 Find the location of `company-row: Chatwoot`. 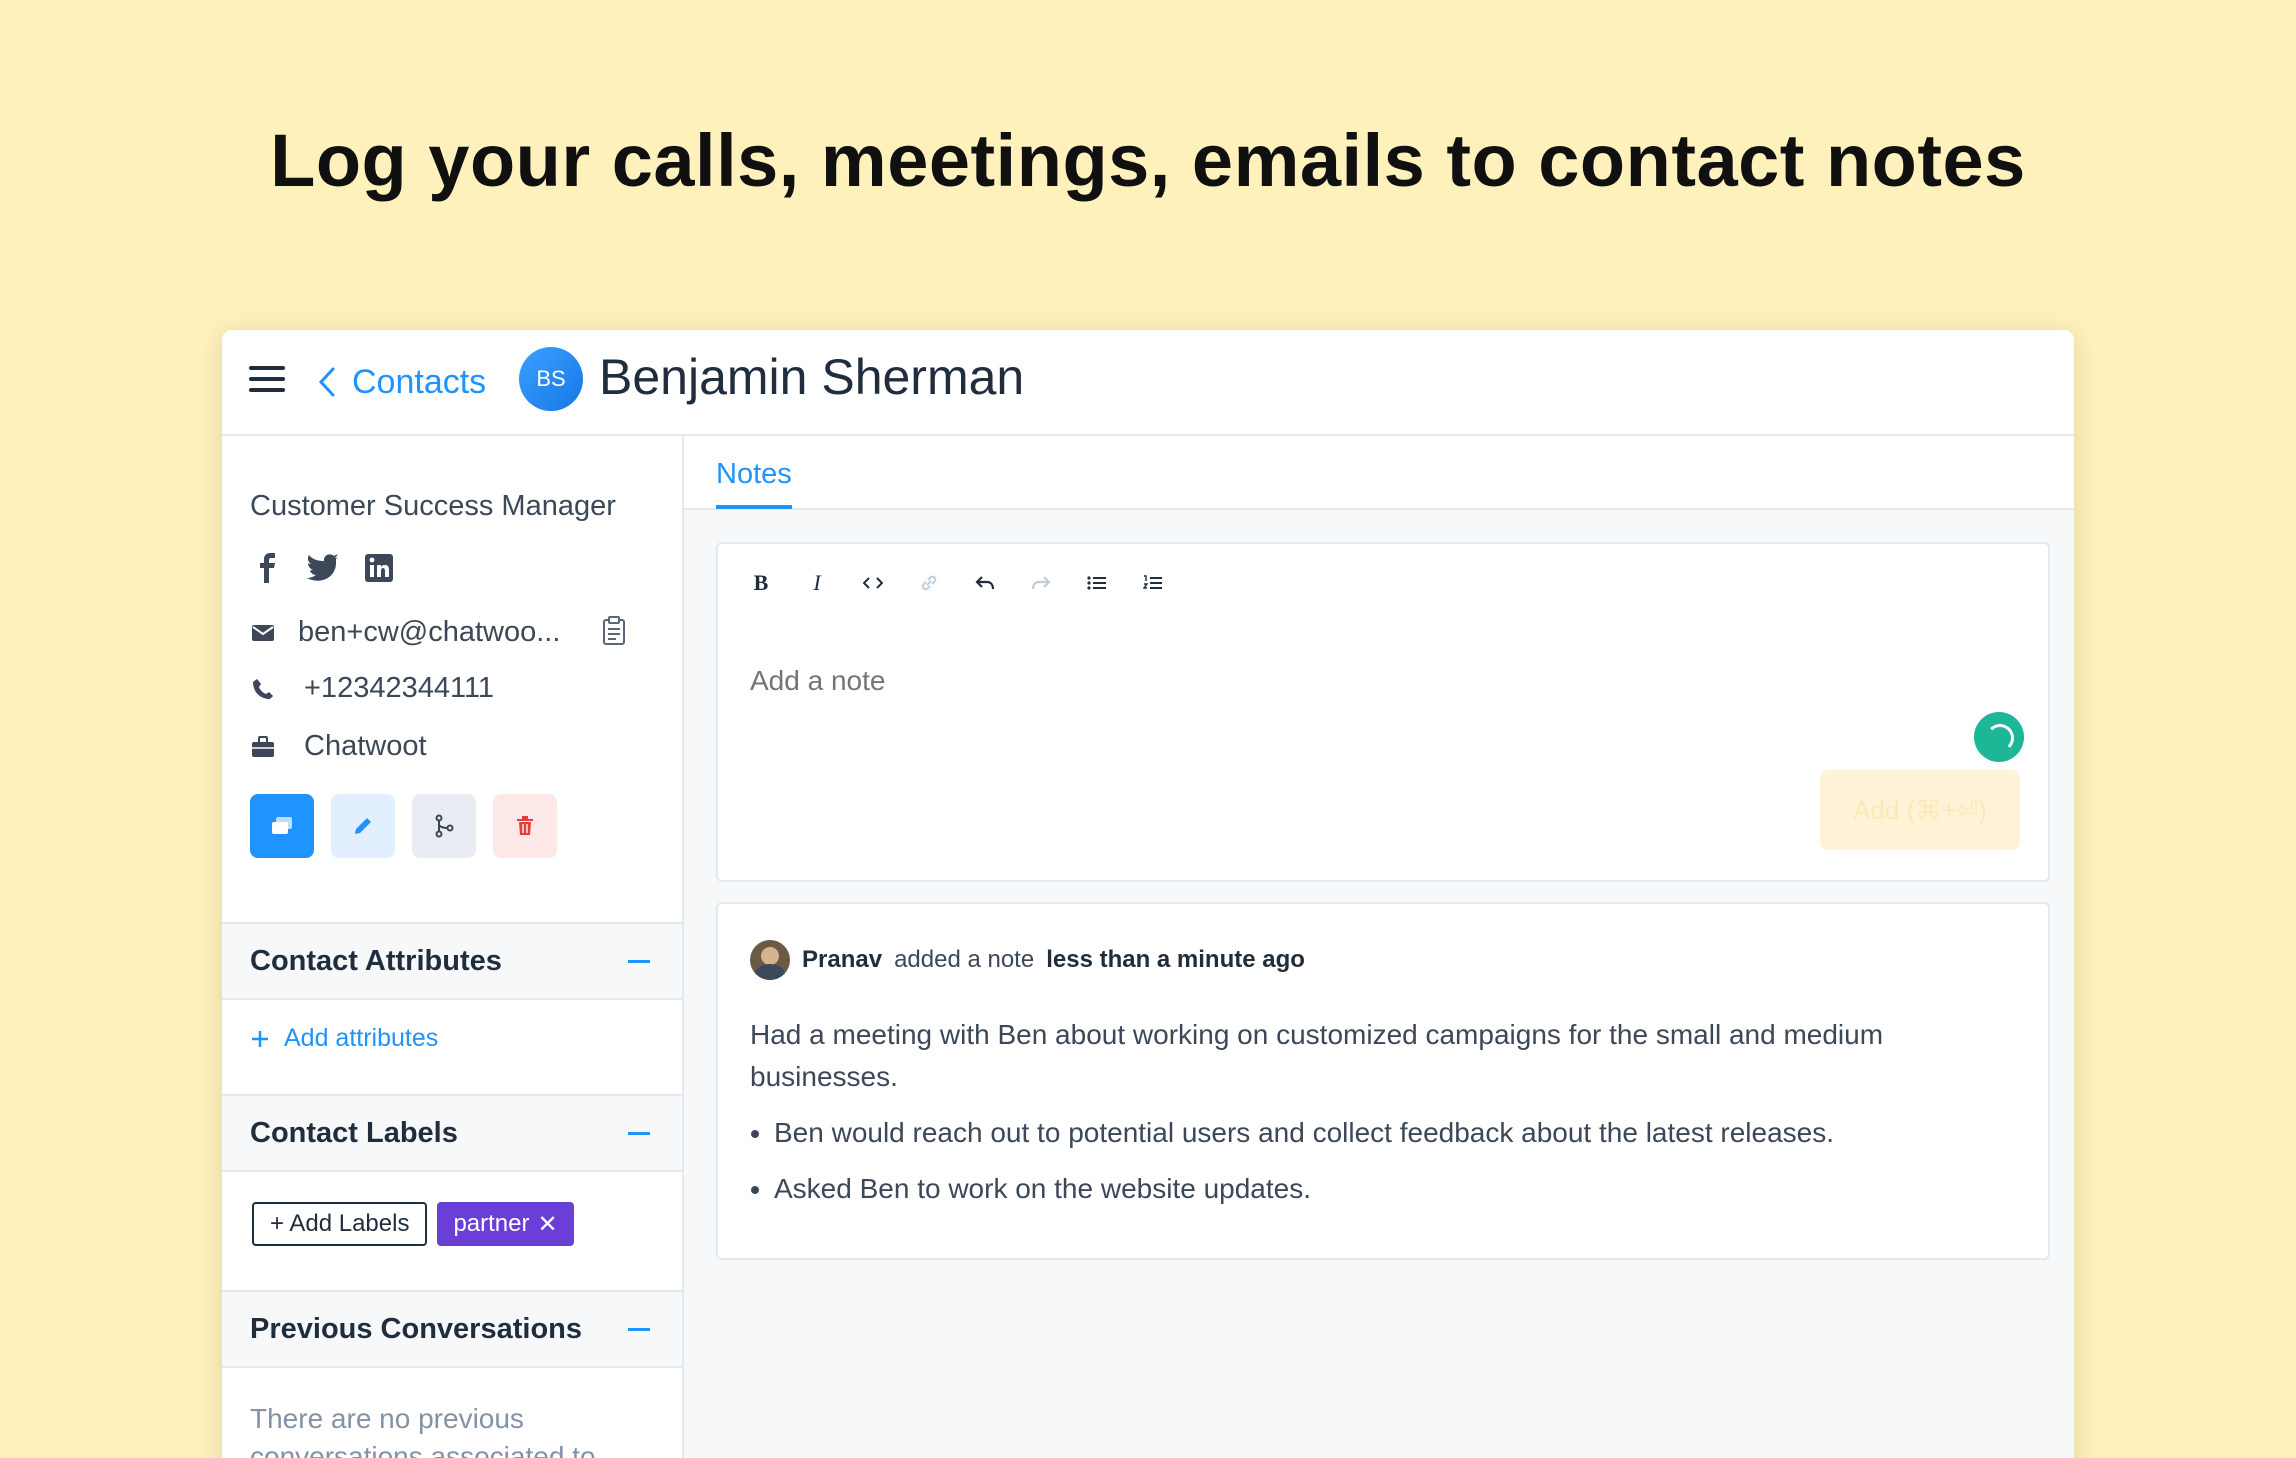

company-row: Chatwoot is located at coordinates (338, 746).